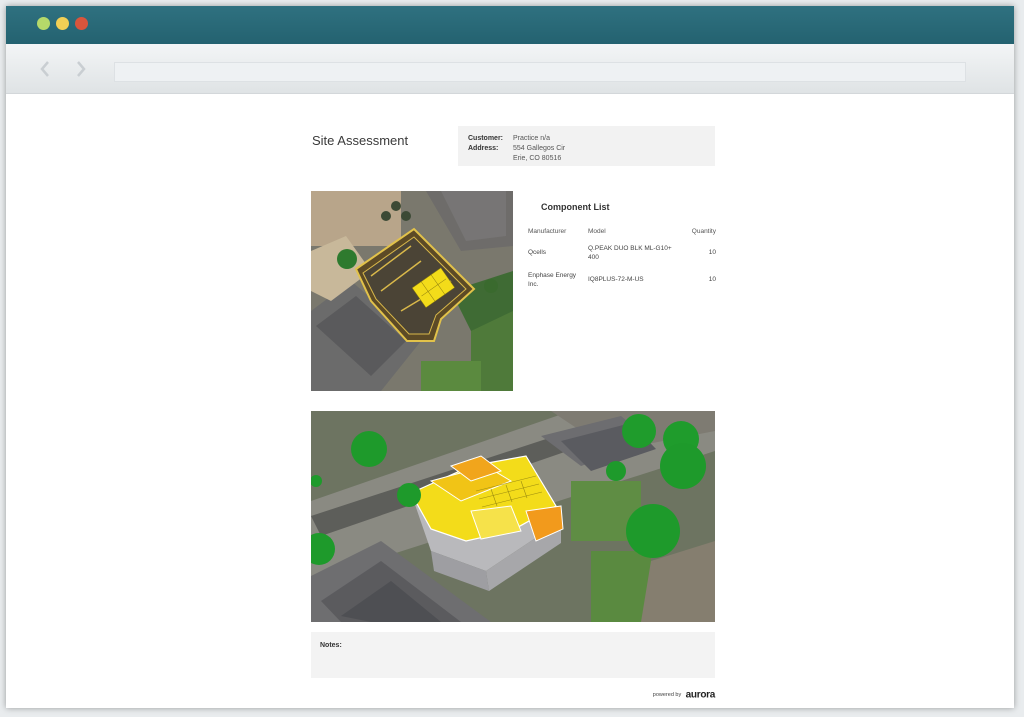 The width and height of the screenshot is (1024, 717). I want to click on customer-value: Practice n/a, so click(531, 138).